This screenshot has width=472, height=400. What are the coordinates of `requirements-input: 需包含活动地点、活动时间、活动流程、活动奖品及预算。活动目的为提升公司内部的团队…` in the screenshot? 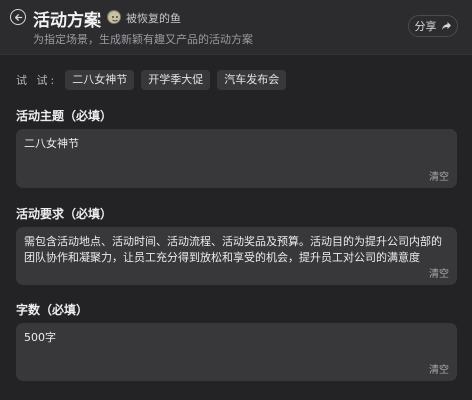 It's located at (236, 256).